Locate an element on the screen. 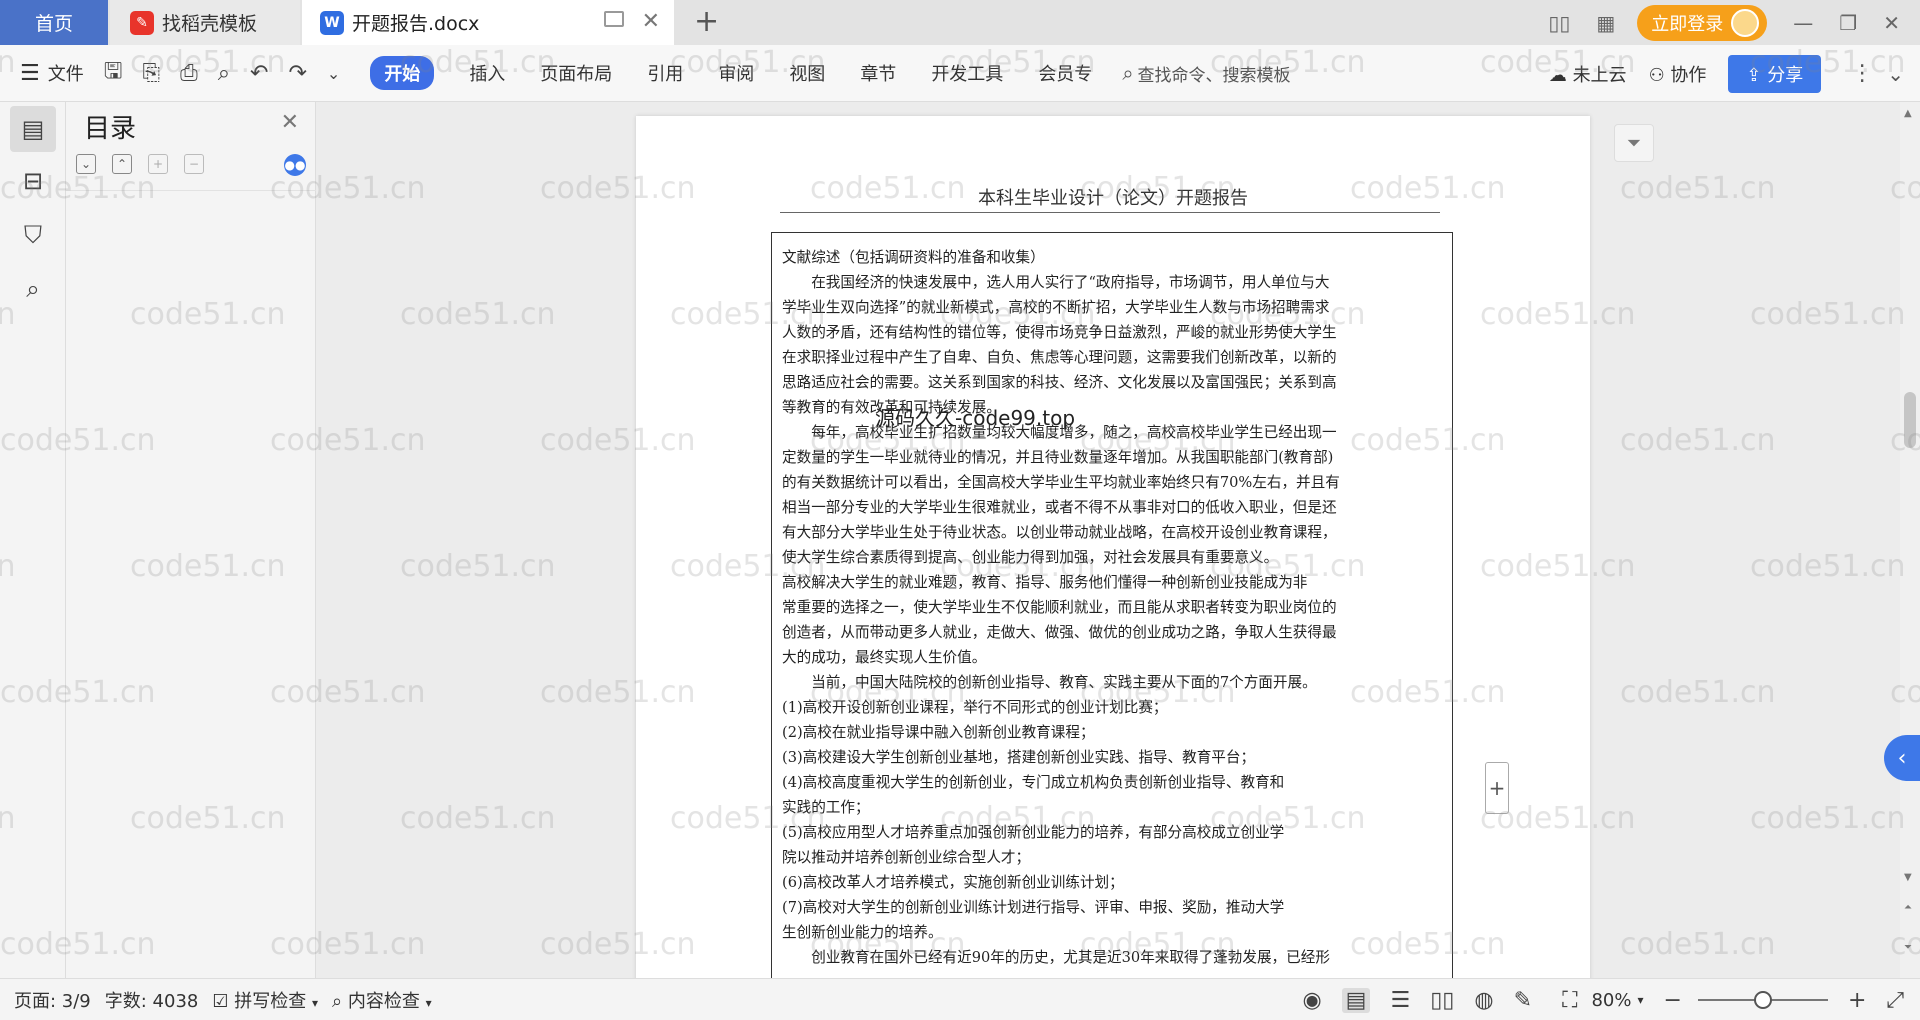 This screenshot has width=1920, height=1020. close-tab-icon: ✕ is located at coordinates (651, 21).